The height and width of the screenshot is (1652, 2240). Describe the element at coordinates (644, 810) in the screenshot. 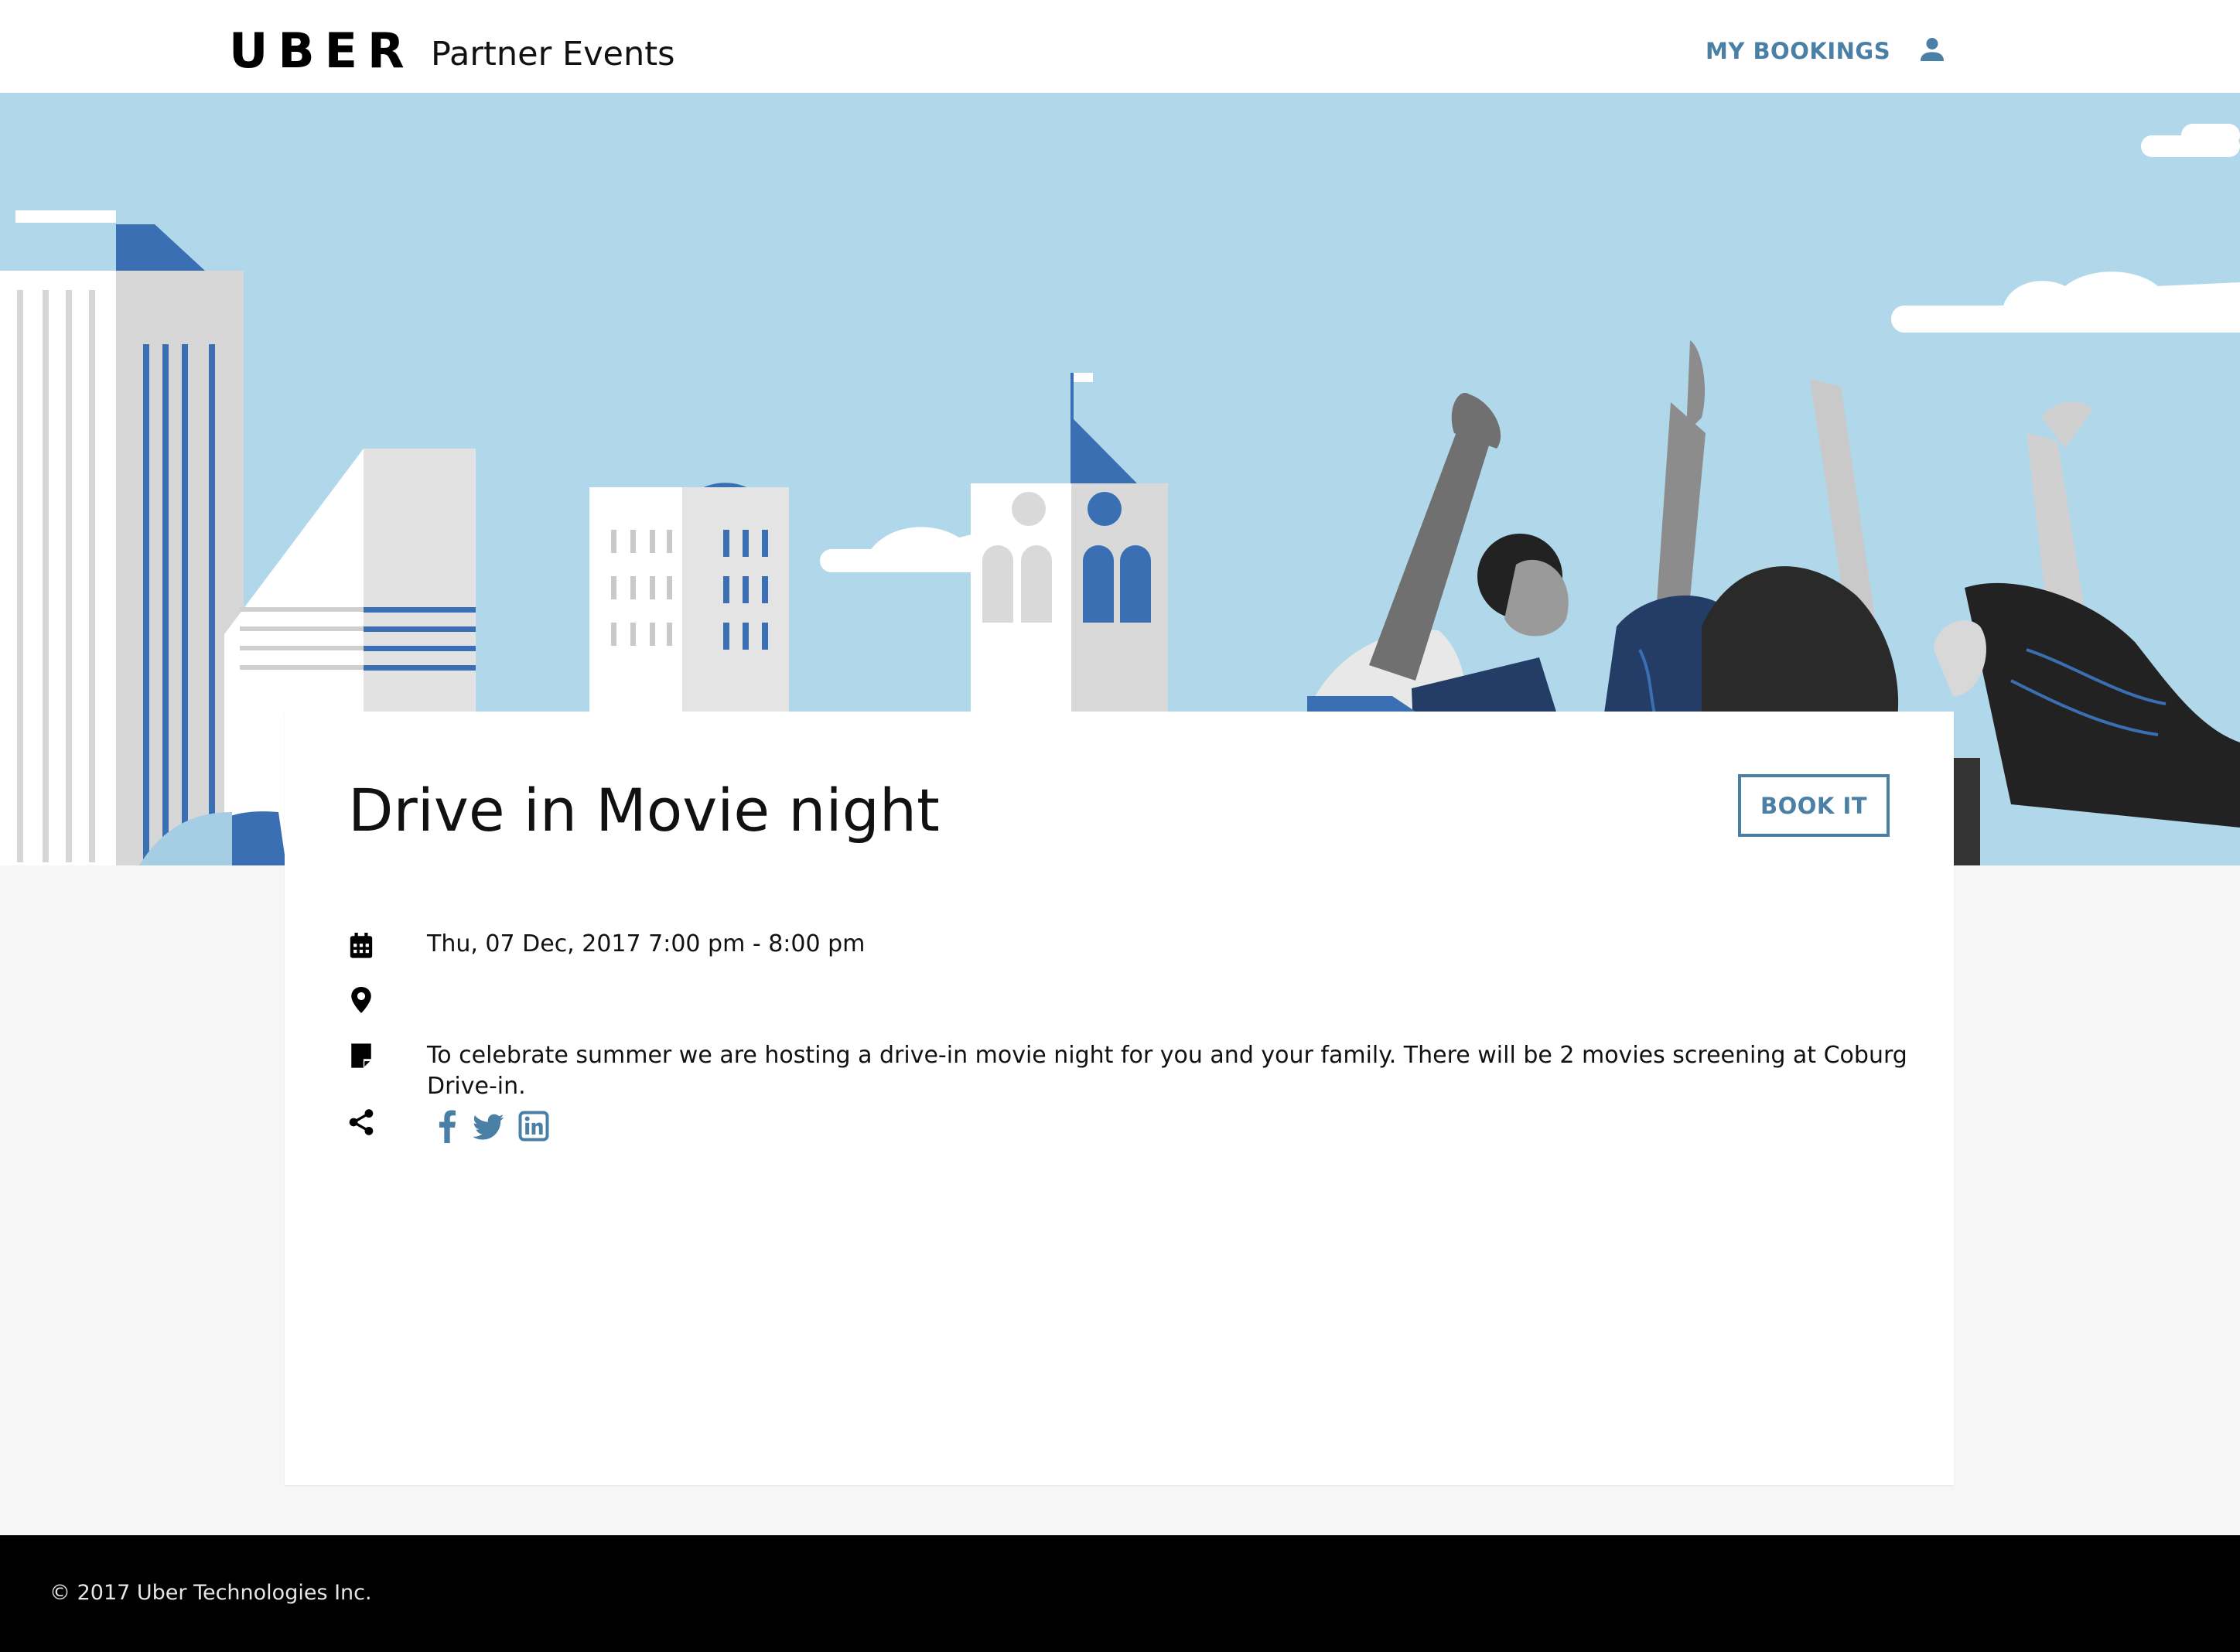

I see `event-title: Drive in Movie night` at that location.